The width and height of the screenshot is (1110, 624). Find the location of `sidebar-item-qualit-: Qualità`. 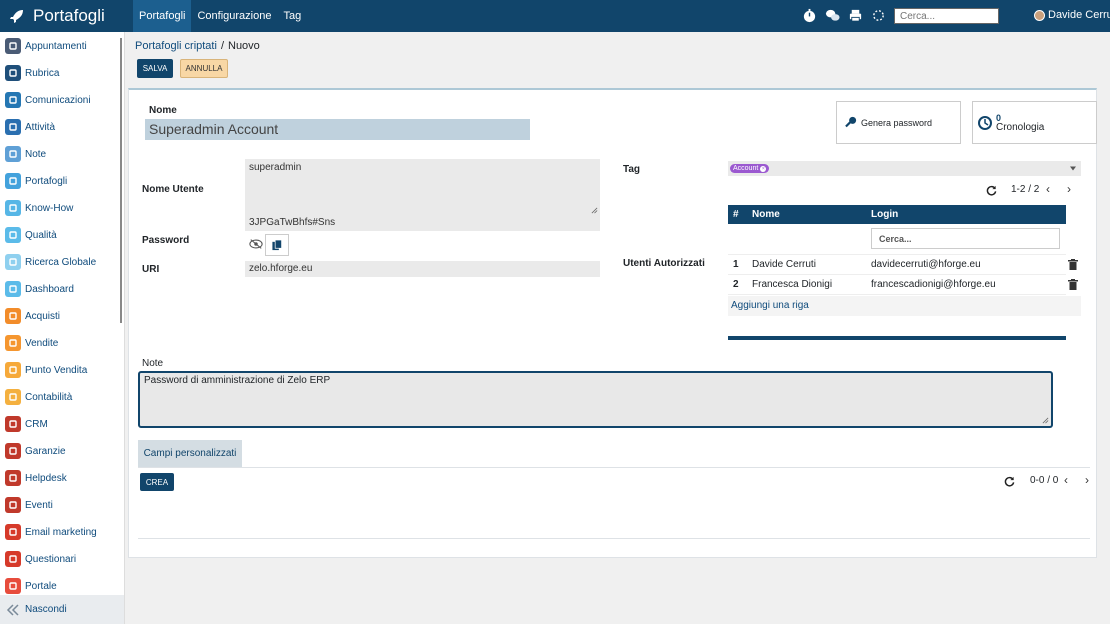

sidebar-item-qualit-: Qualità is located at coordinates (31, 235).